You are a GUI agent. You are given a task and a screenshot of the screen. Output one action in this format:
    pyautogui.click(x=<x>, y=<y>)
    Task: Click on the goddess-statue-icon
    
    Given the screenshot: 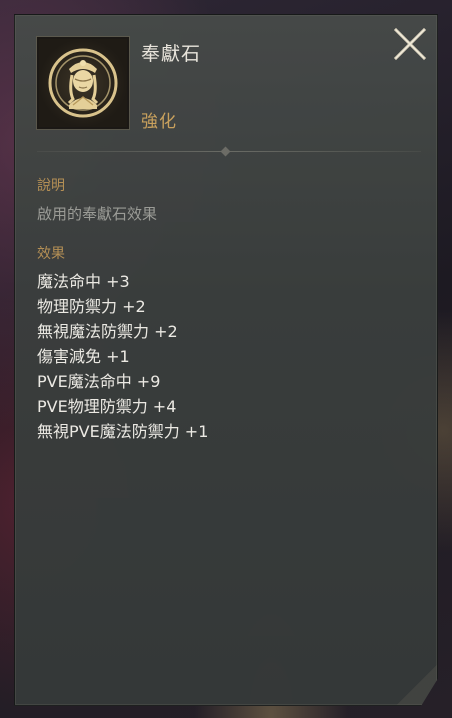 What is the action you would take?
    pyautogui.click(x=83, y=83)
    